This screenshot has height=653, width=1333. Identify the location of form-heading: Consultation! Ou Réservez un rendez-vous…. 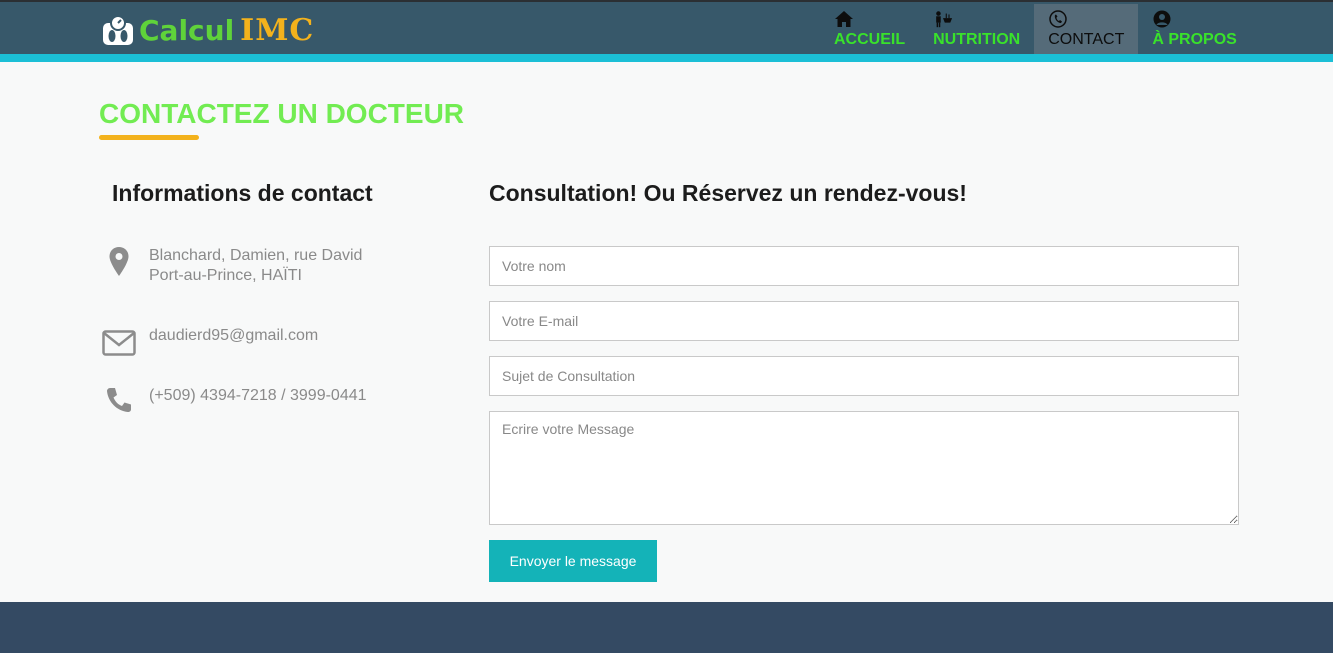
(728, 193).